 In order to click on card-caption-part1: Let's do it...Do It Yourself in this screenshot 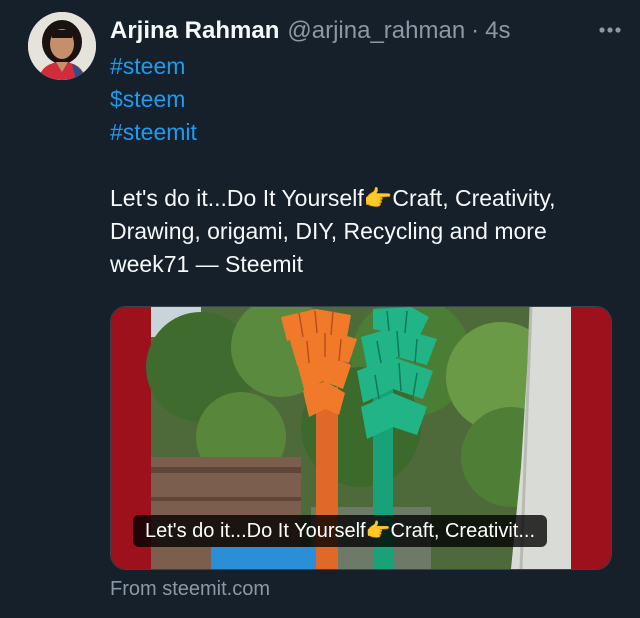, I will do `click(255, 531)`.